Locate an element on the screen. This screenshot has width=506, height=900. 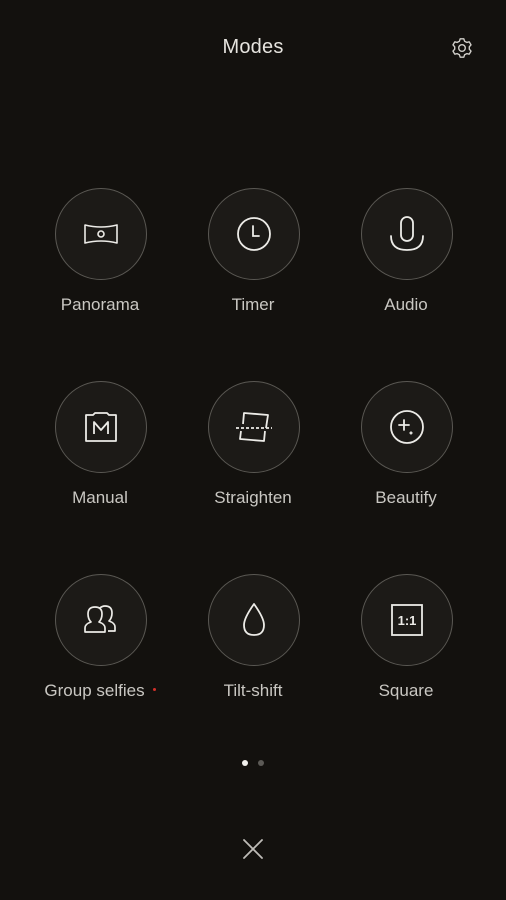
mode-square: 1:1 Square is located at coordinates (408, 649).